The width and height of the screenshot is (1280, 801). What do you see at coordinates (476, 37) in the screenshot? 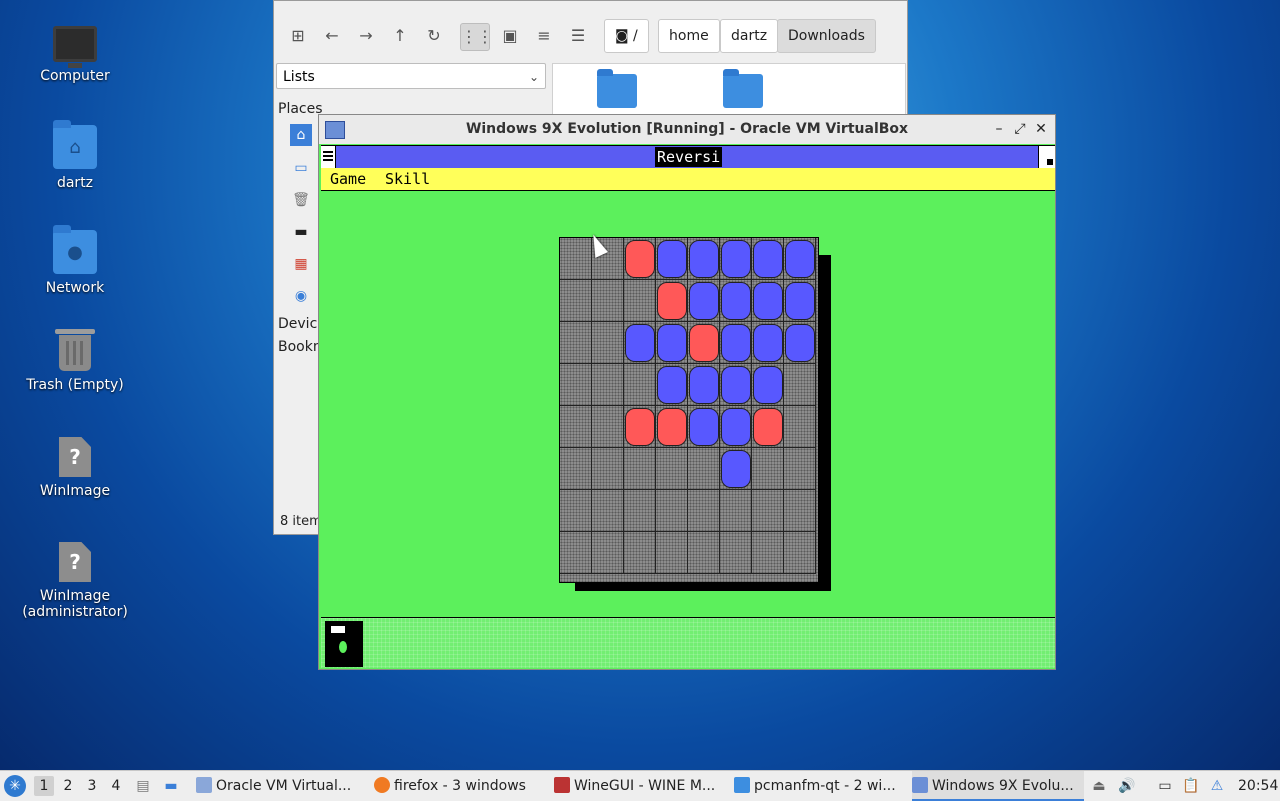
I see `icon-view-icon: ⋮⋮` at bounding box center [476, 37].